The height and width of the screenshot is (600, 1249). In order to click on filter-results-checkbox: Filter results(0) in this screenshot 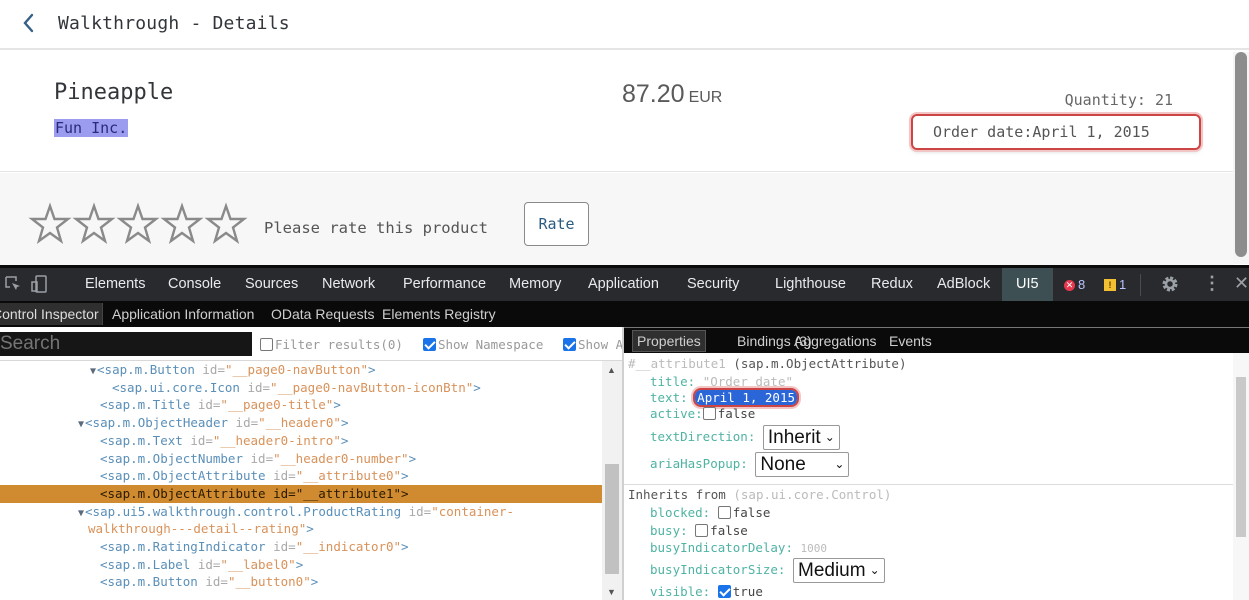, I will do `click(331, 344)`.